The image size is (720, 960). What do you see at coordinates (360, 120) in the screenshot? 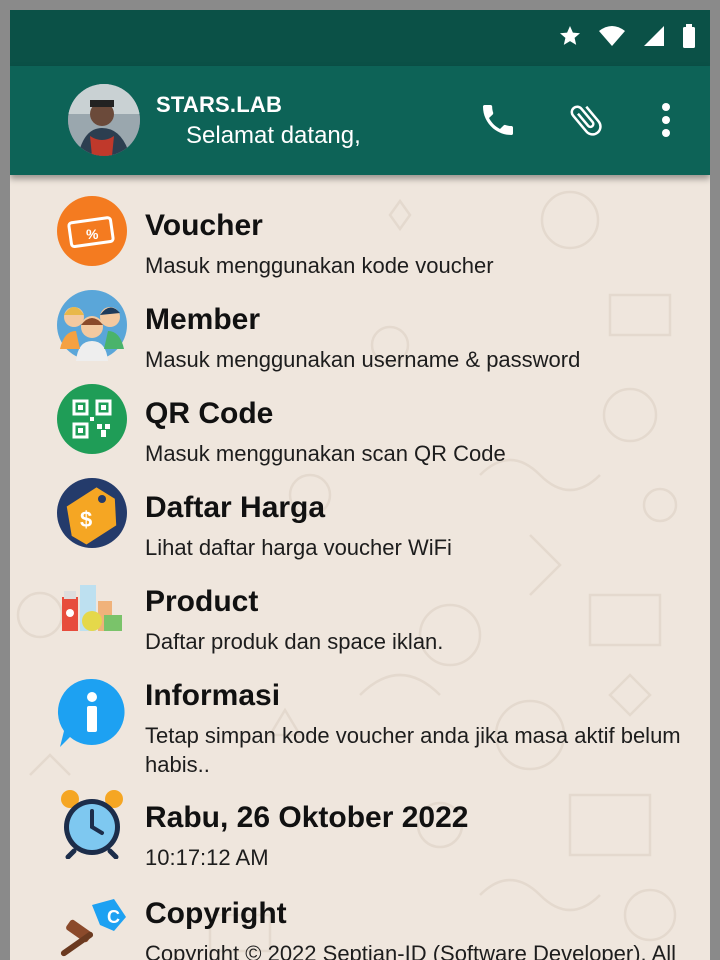
I see `app-bar: STARS.LAB Selamat datang,` at bounding box center [360, 120].